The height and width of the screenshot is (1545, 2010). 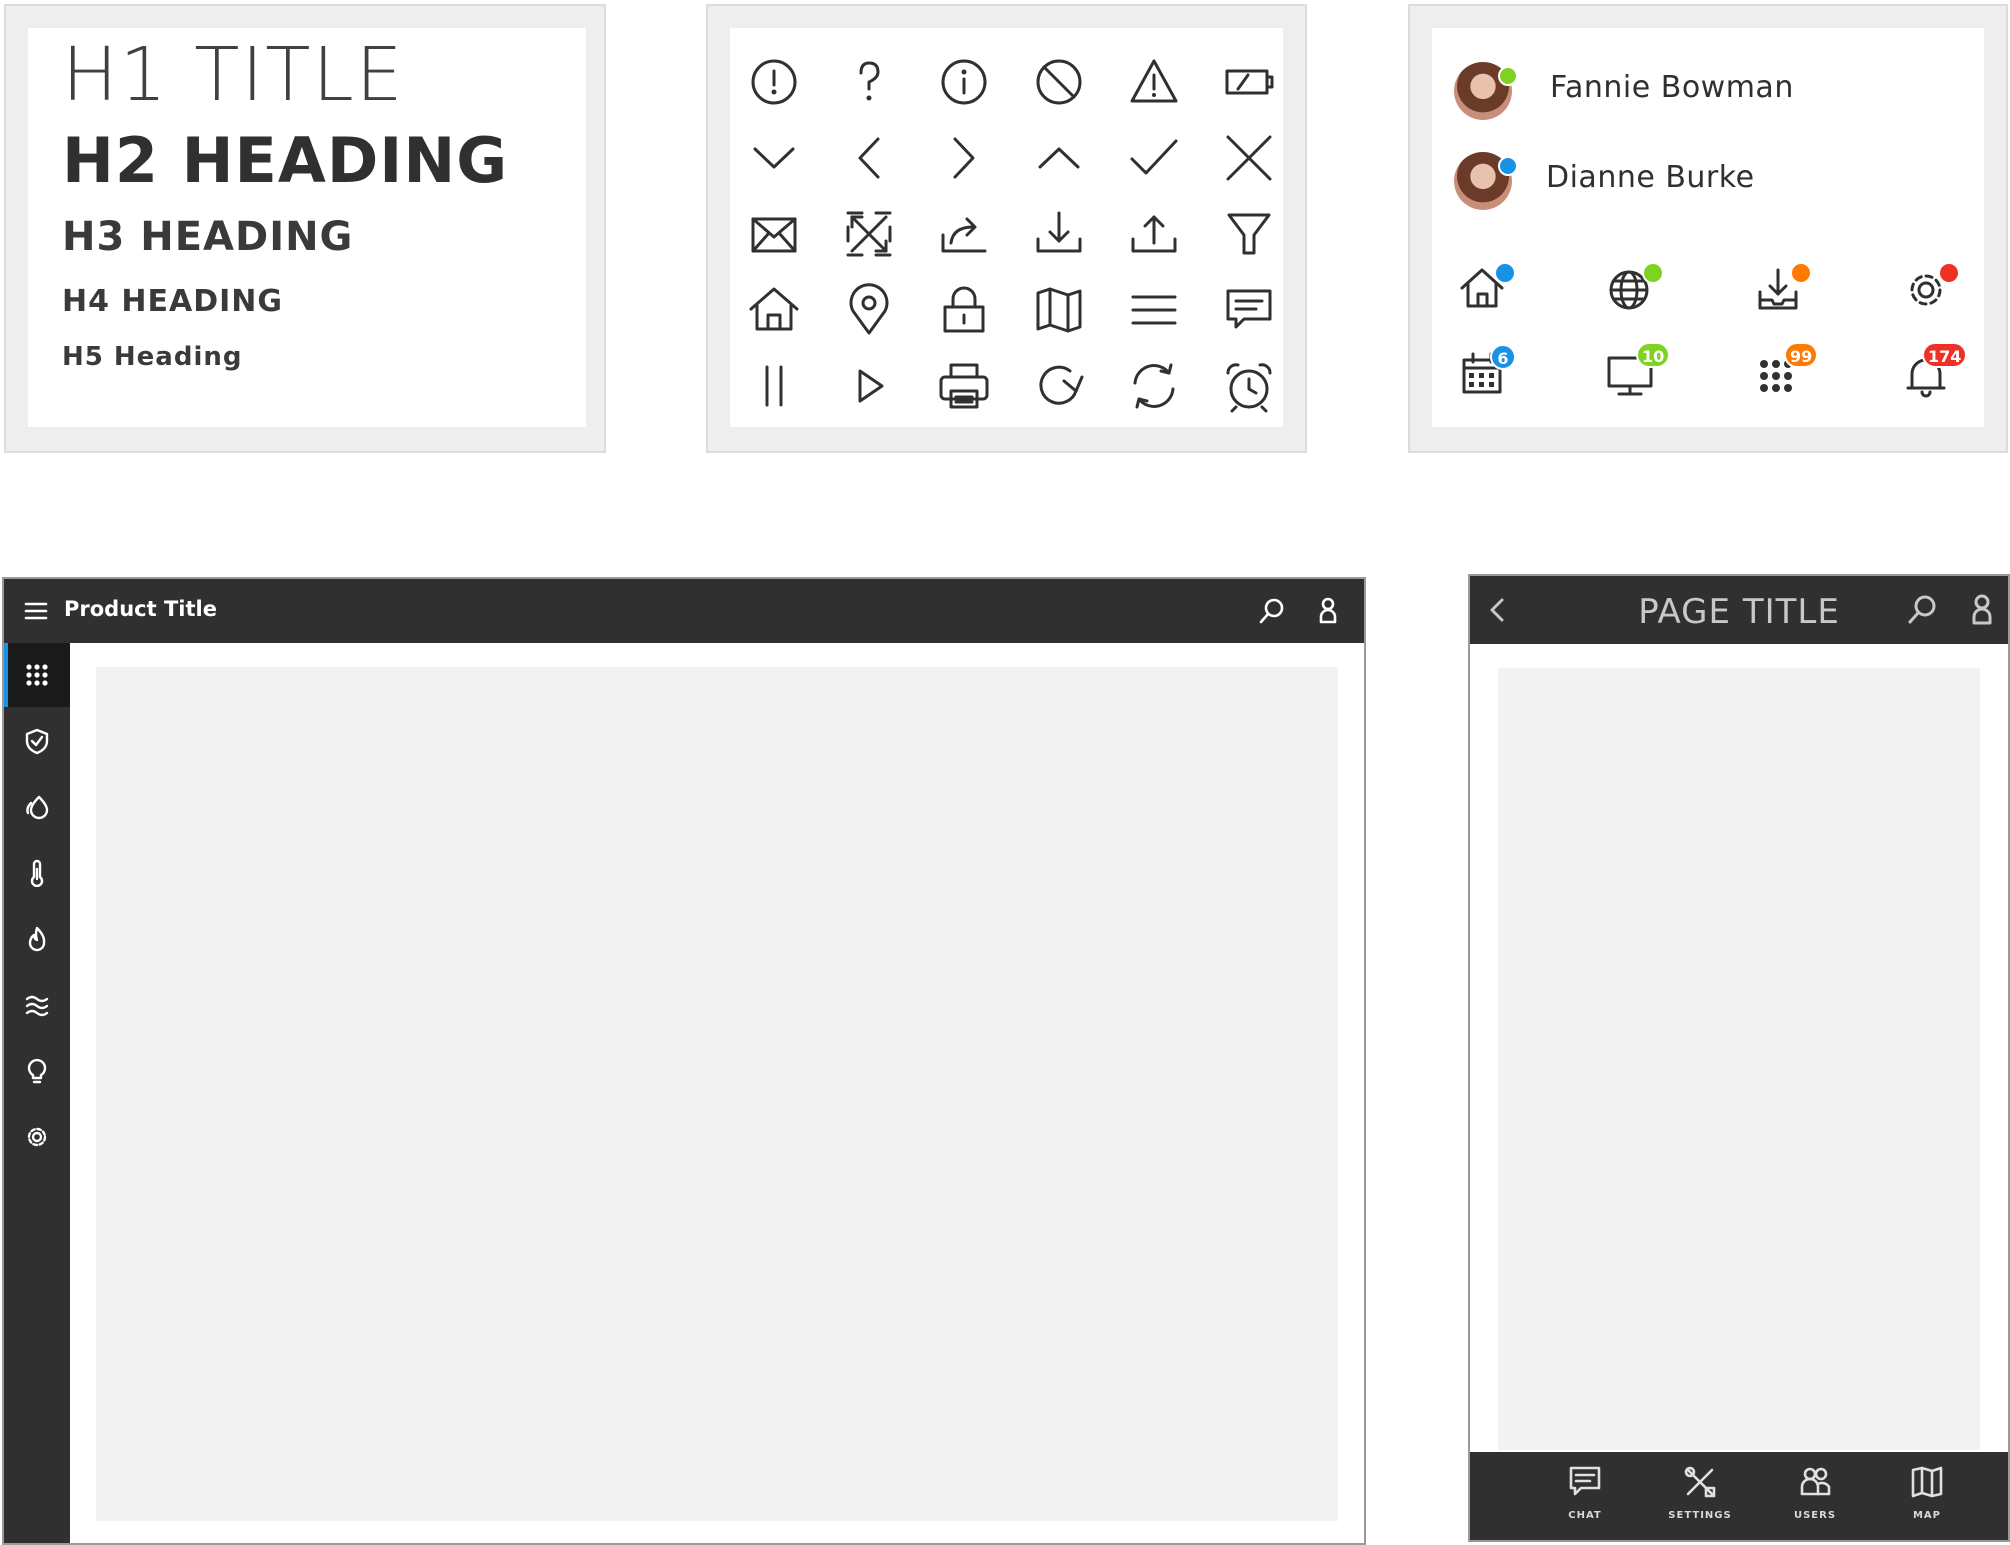 I want to click on mobile-bottom-nav: CHAT SETTINGS USERS MAP, so click(x=1739, y=1496).